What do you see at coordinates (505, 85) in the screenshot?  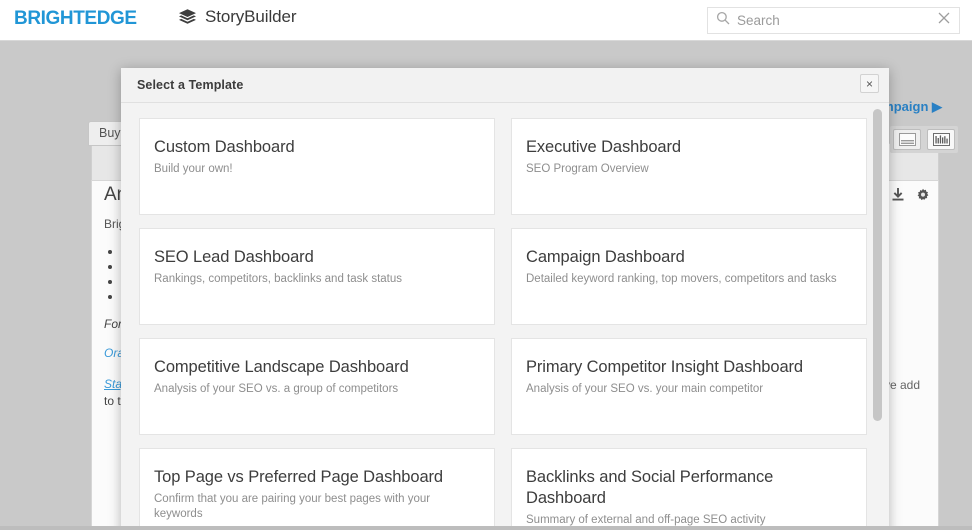 I see `modal-header: Select a Template ×` at bounding box center [505, 85].